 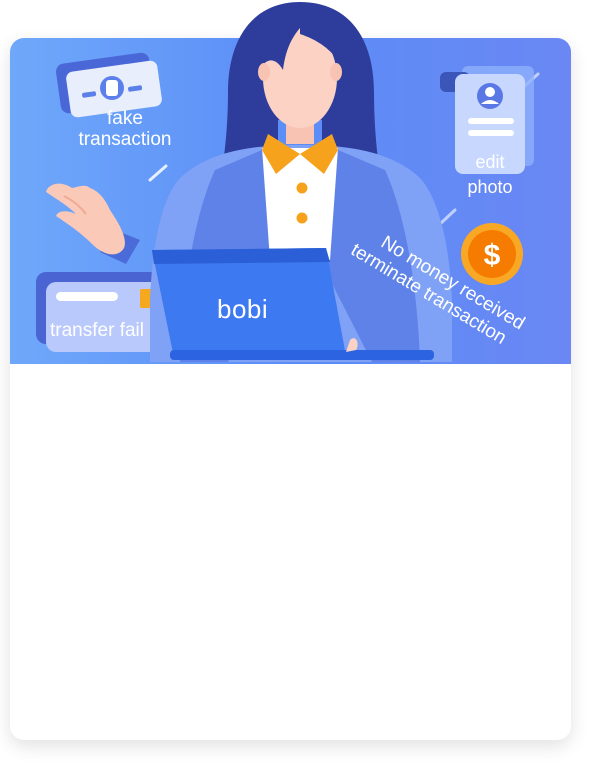 I want to click on edit-photo-label: edit photo, so click(x=490, y=175).